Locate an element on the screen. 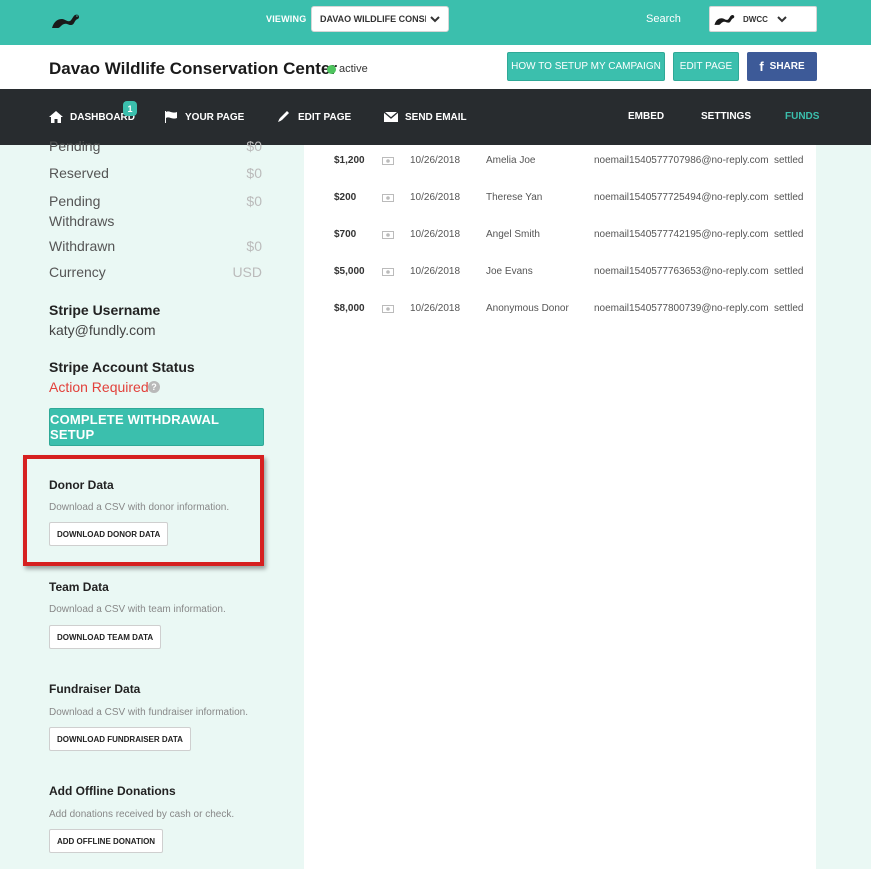 This screenshot has width=871, height=869. ferret-avatar-icon is located at coordinates (724, 20).